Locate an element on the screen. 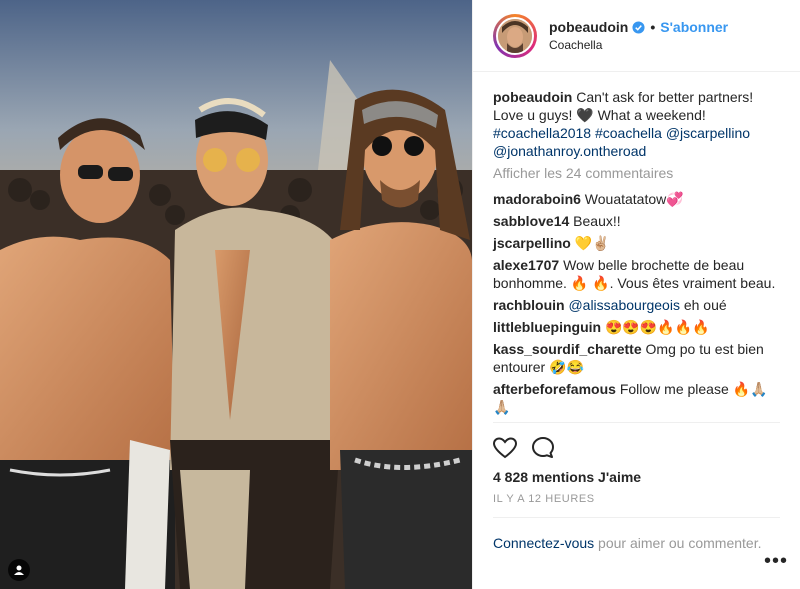 This screenshot has height=589, width=800. avatar is located at coordinates (515, 35).